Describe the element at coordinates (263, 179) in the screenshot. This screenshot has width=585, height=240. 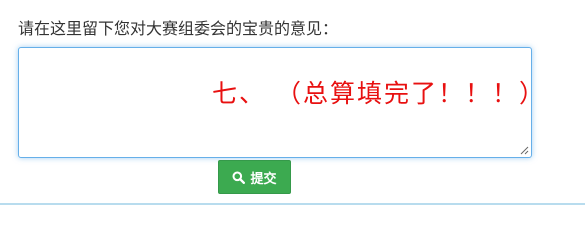
I see `submit-button-label: 提交` at that location.